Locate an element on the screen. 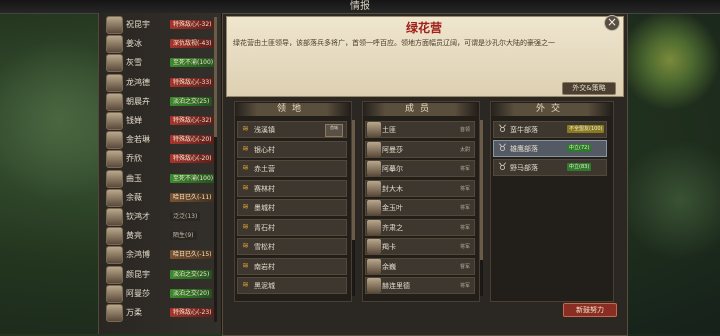 Image resolution: width=720 pixels, height=336 pixels. territory-scrollbar-thumb is located at coordinates (353, 180).